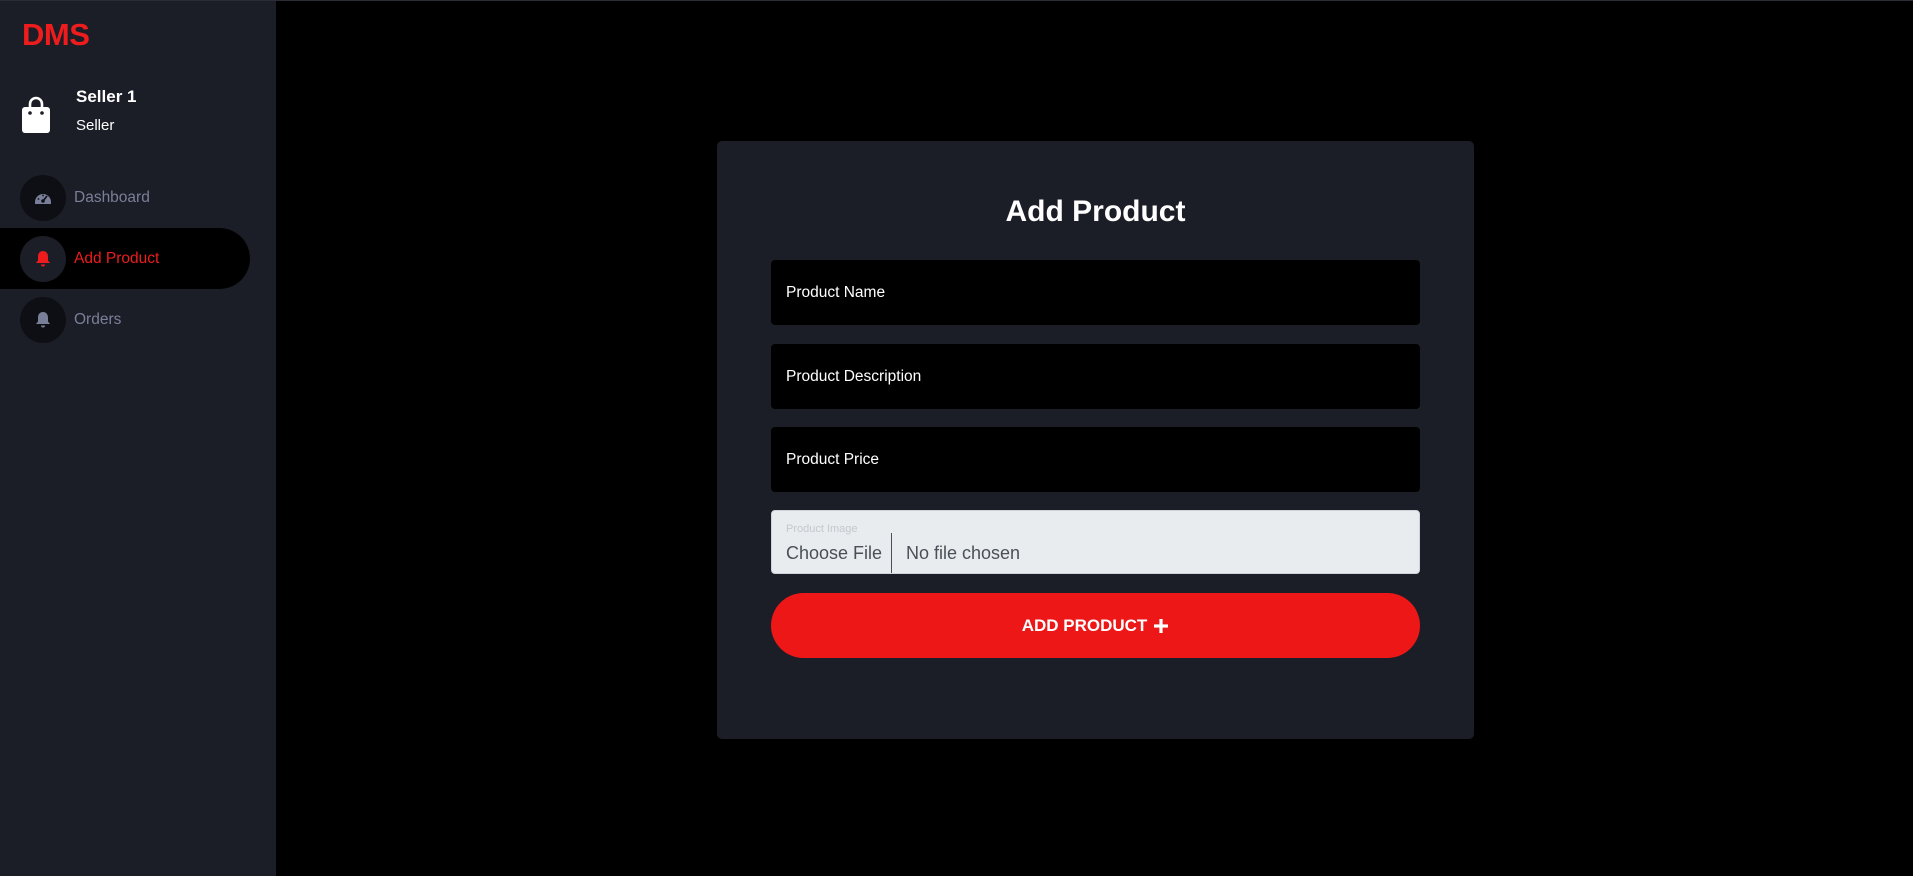  What do you see at coordinates (43, 197) in the screenshot?
I see `speedometer-icon` at bounding box center [43, 197].